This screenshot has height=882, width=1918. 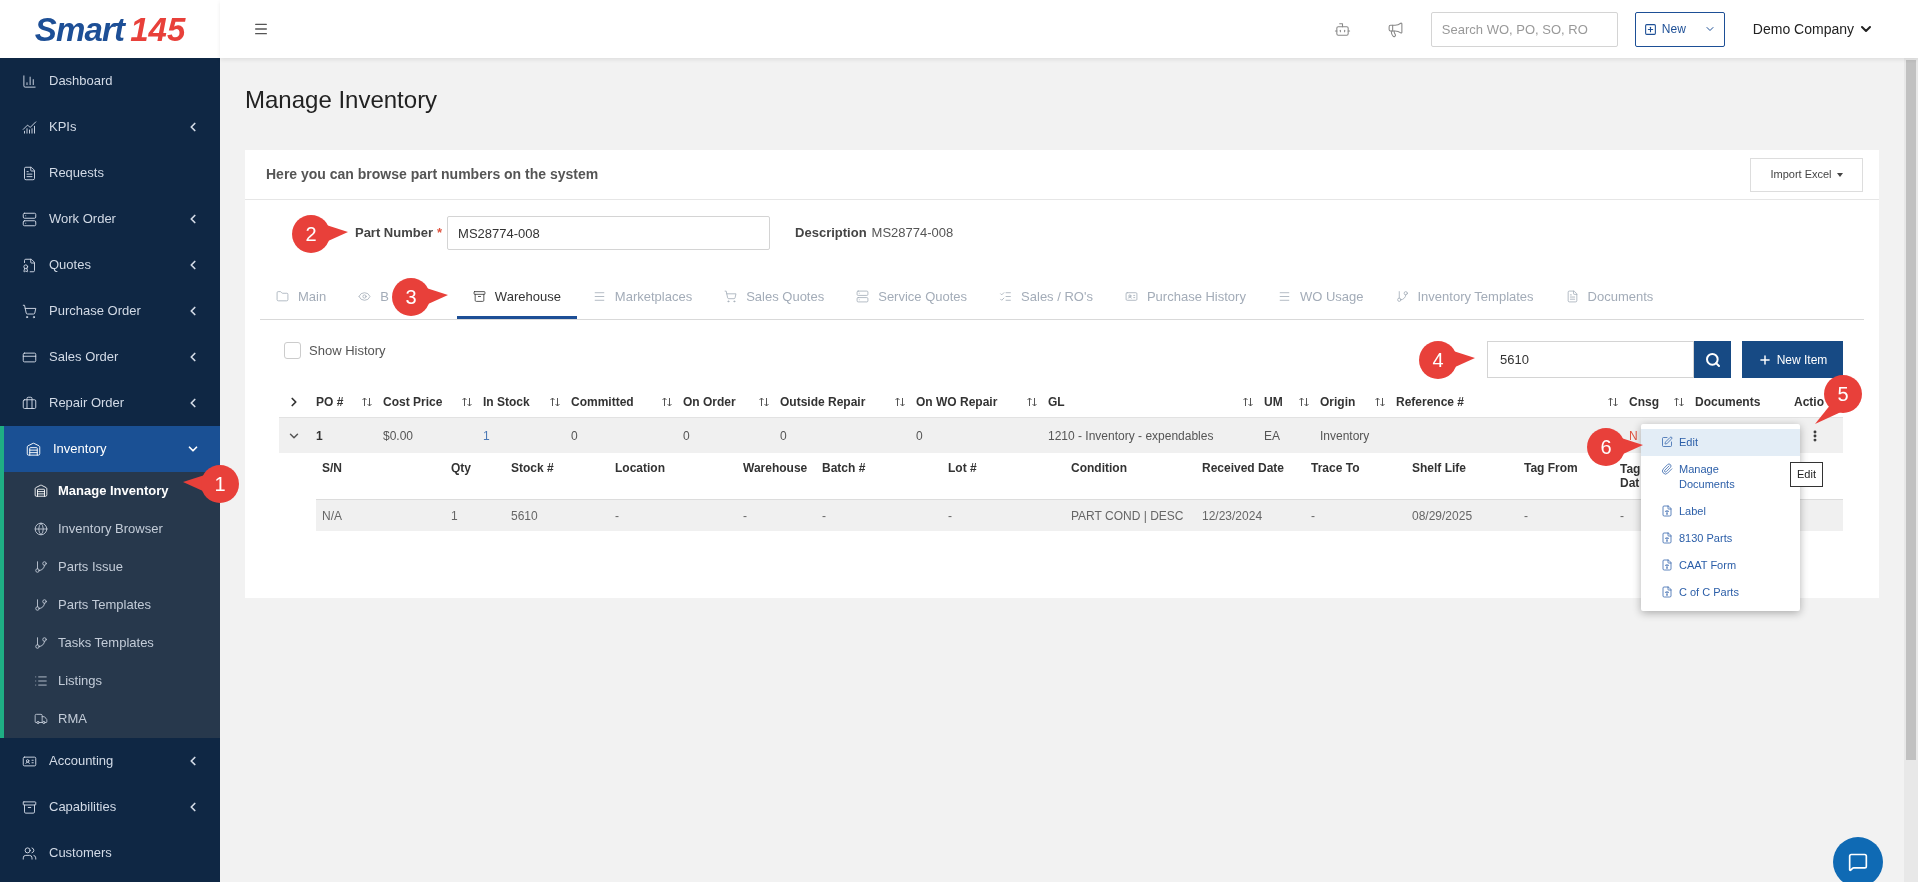 I want to click on column-header: Outside Repair, so click(x=823, y=402).